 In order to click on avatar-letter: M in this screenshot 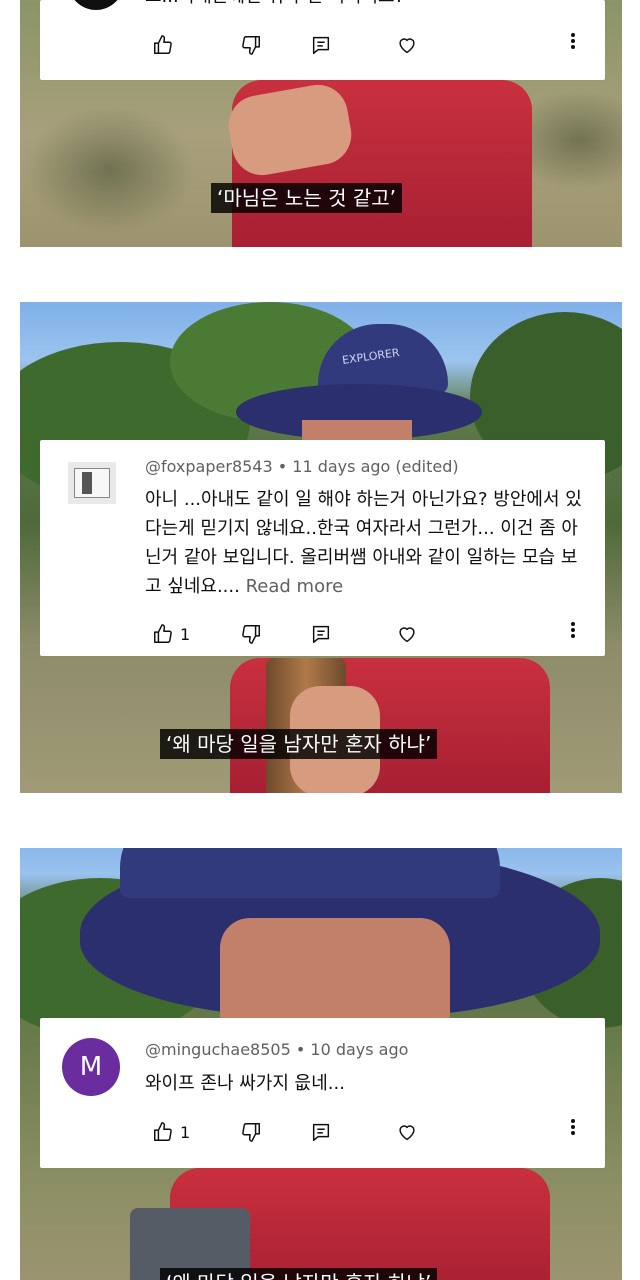, I will do `click(91, 1067)`.